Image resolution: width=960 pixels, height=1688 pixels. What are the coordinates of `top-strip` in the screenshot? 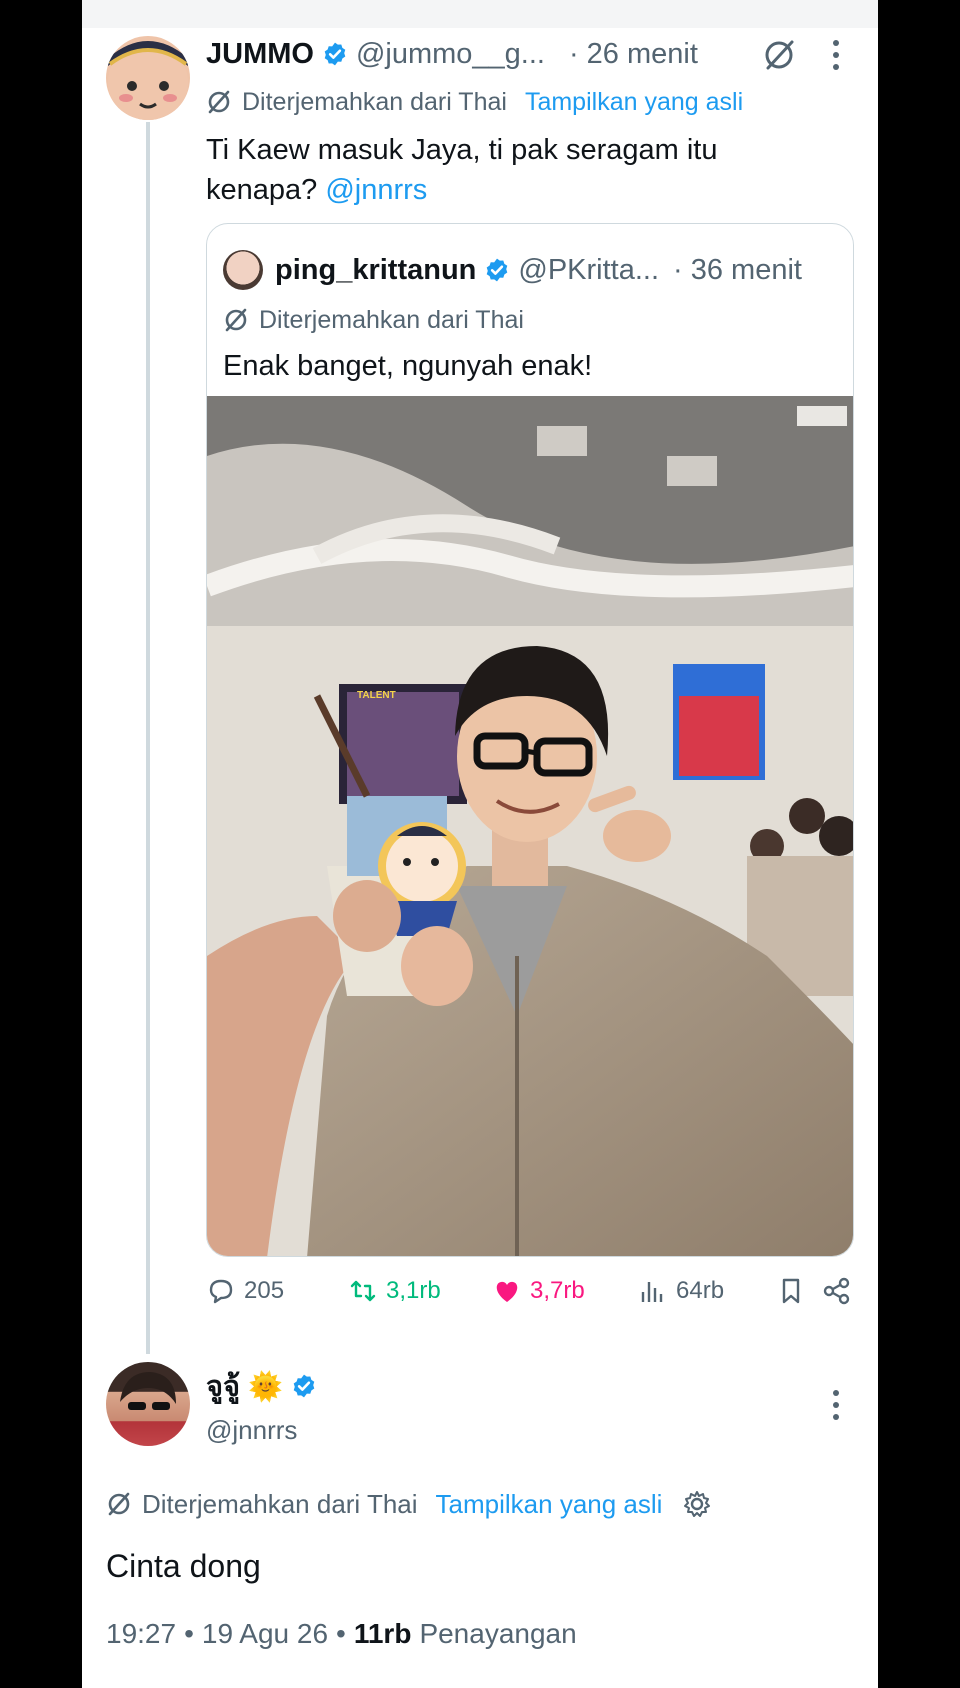 It's located at (480, 14).